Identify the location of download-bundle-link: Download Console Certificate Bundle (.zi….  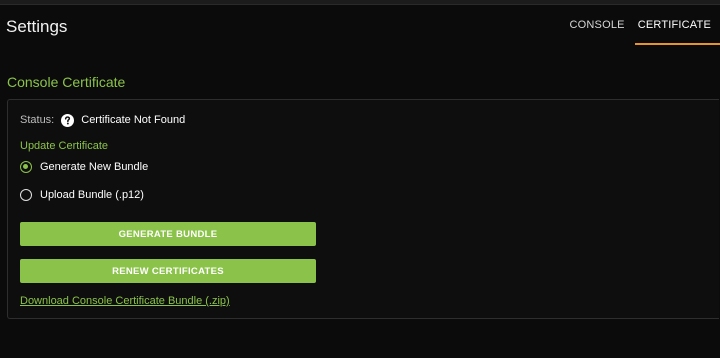
(125, 301).